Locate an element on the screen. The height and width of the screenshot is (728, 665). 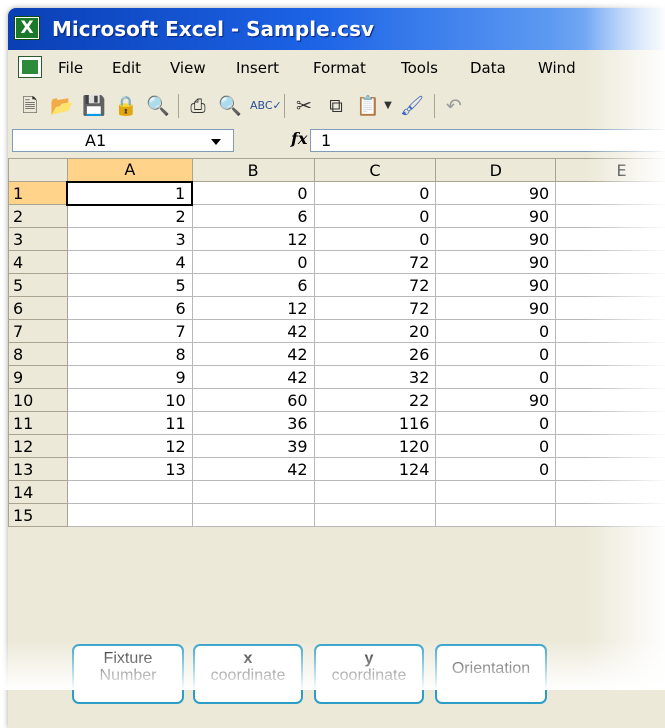
cell: 3 is located at coordinates (129, 239).